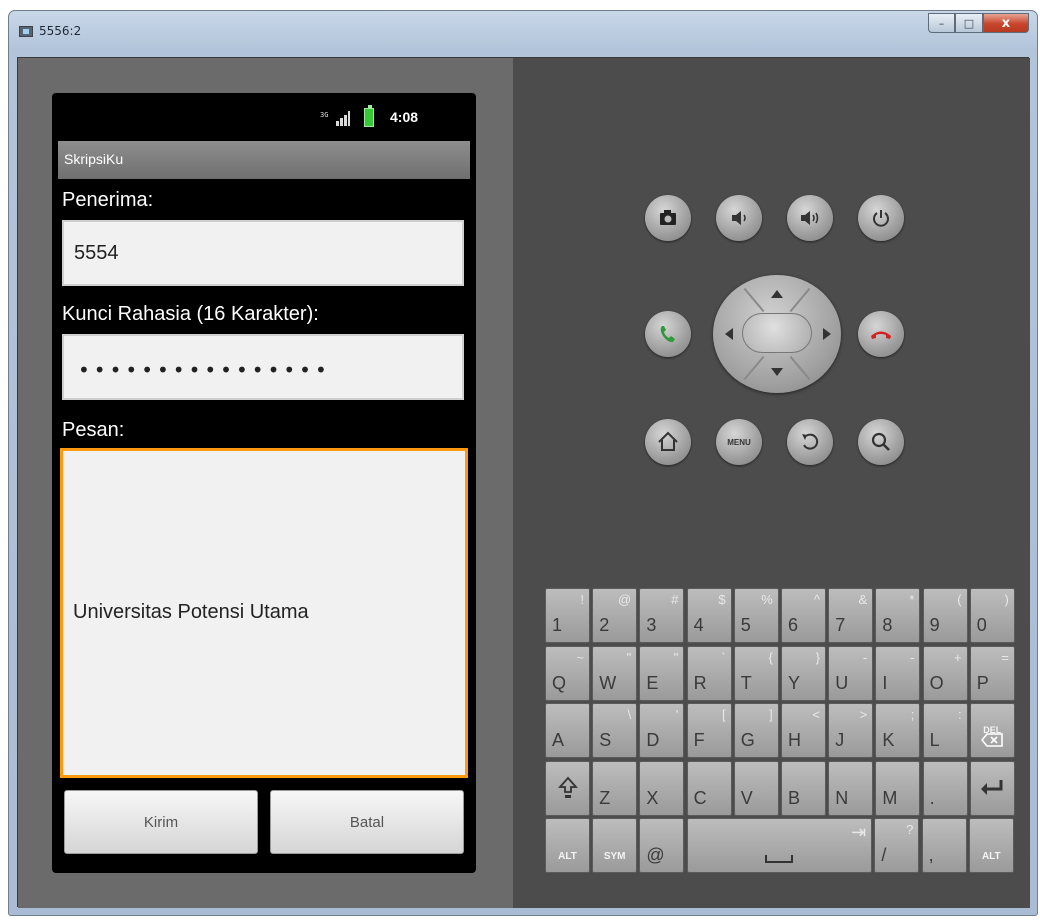 The height and width of the screenshot is (920, 1040). I want to click on key-label: 5, so click(745, 625).